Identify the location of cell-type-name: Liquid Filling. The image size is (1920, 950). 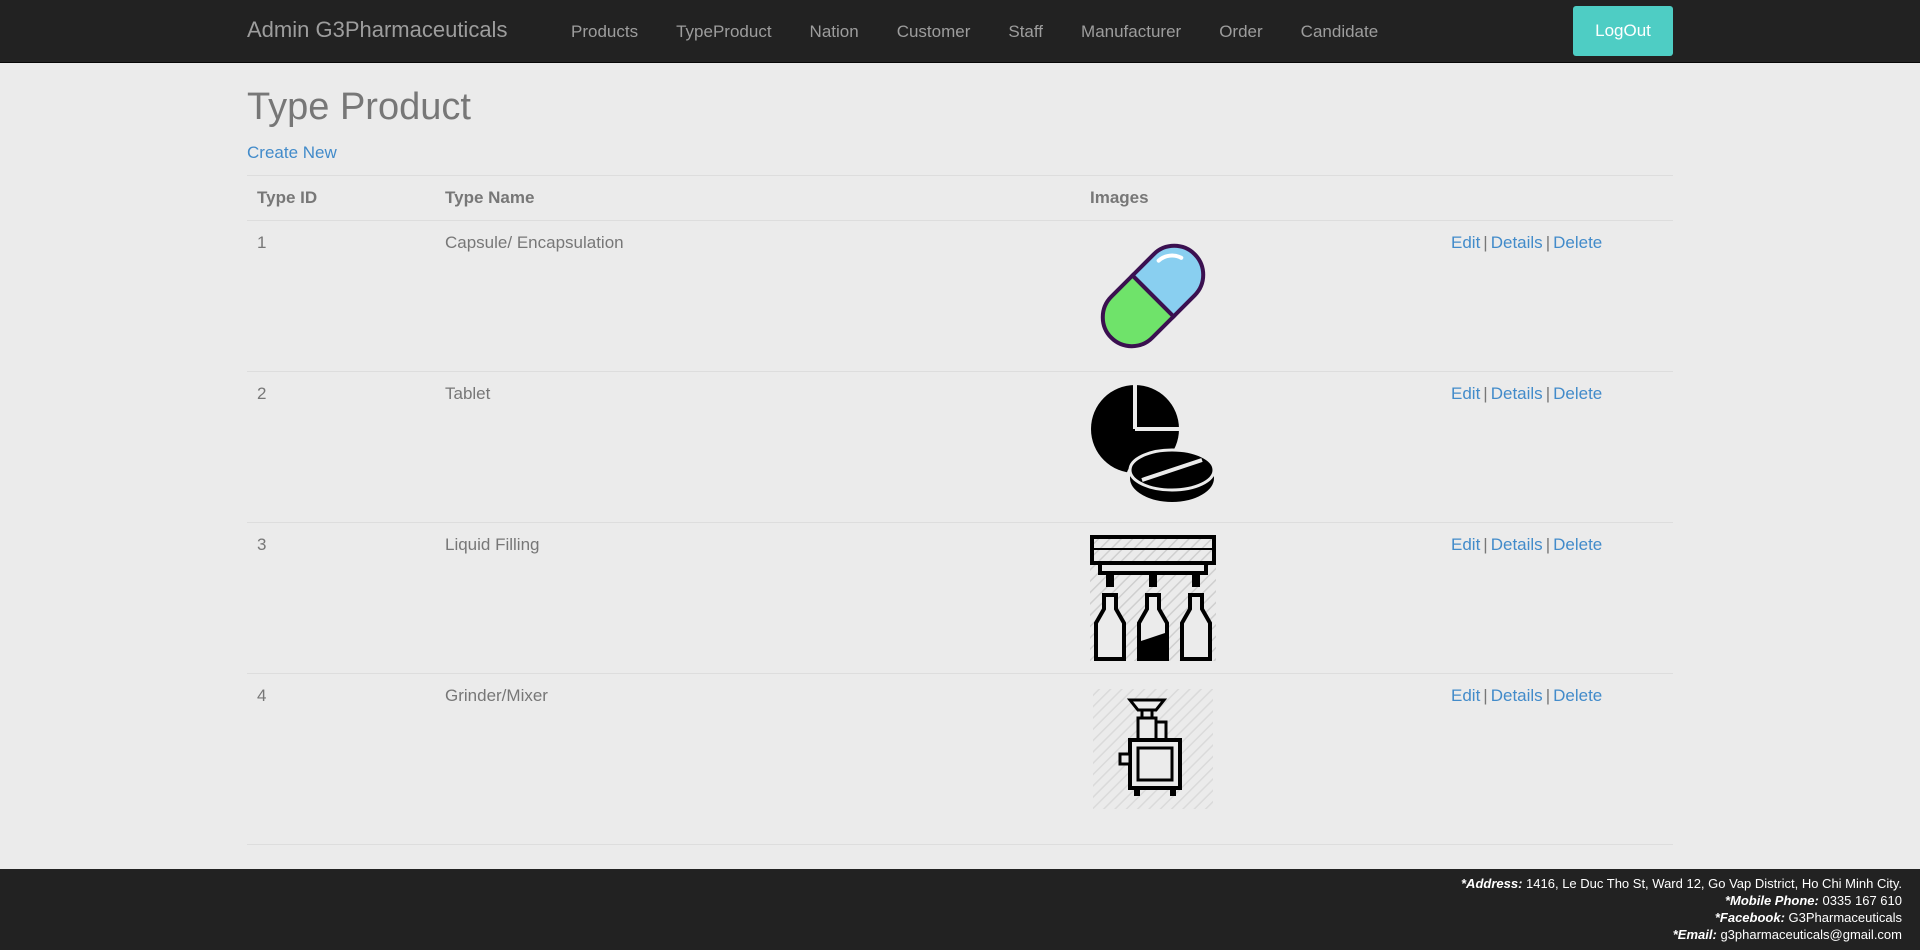
(761, 597).